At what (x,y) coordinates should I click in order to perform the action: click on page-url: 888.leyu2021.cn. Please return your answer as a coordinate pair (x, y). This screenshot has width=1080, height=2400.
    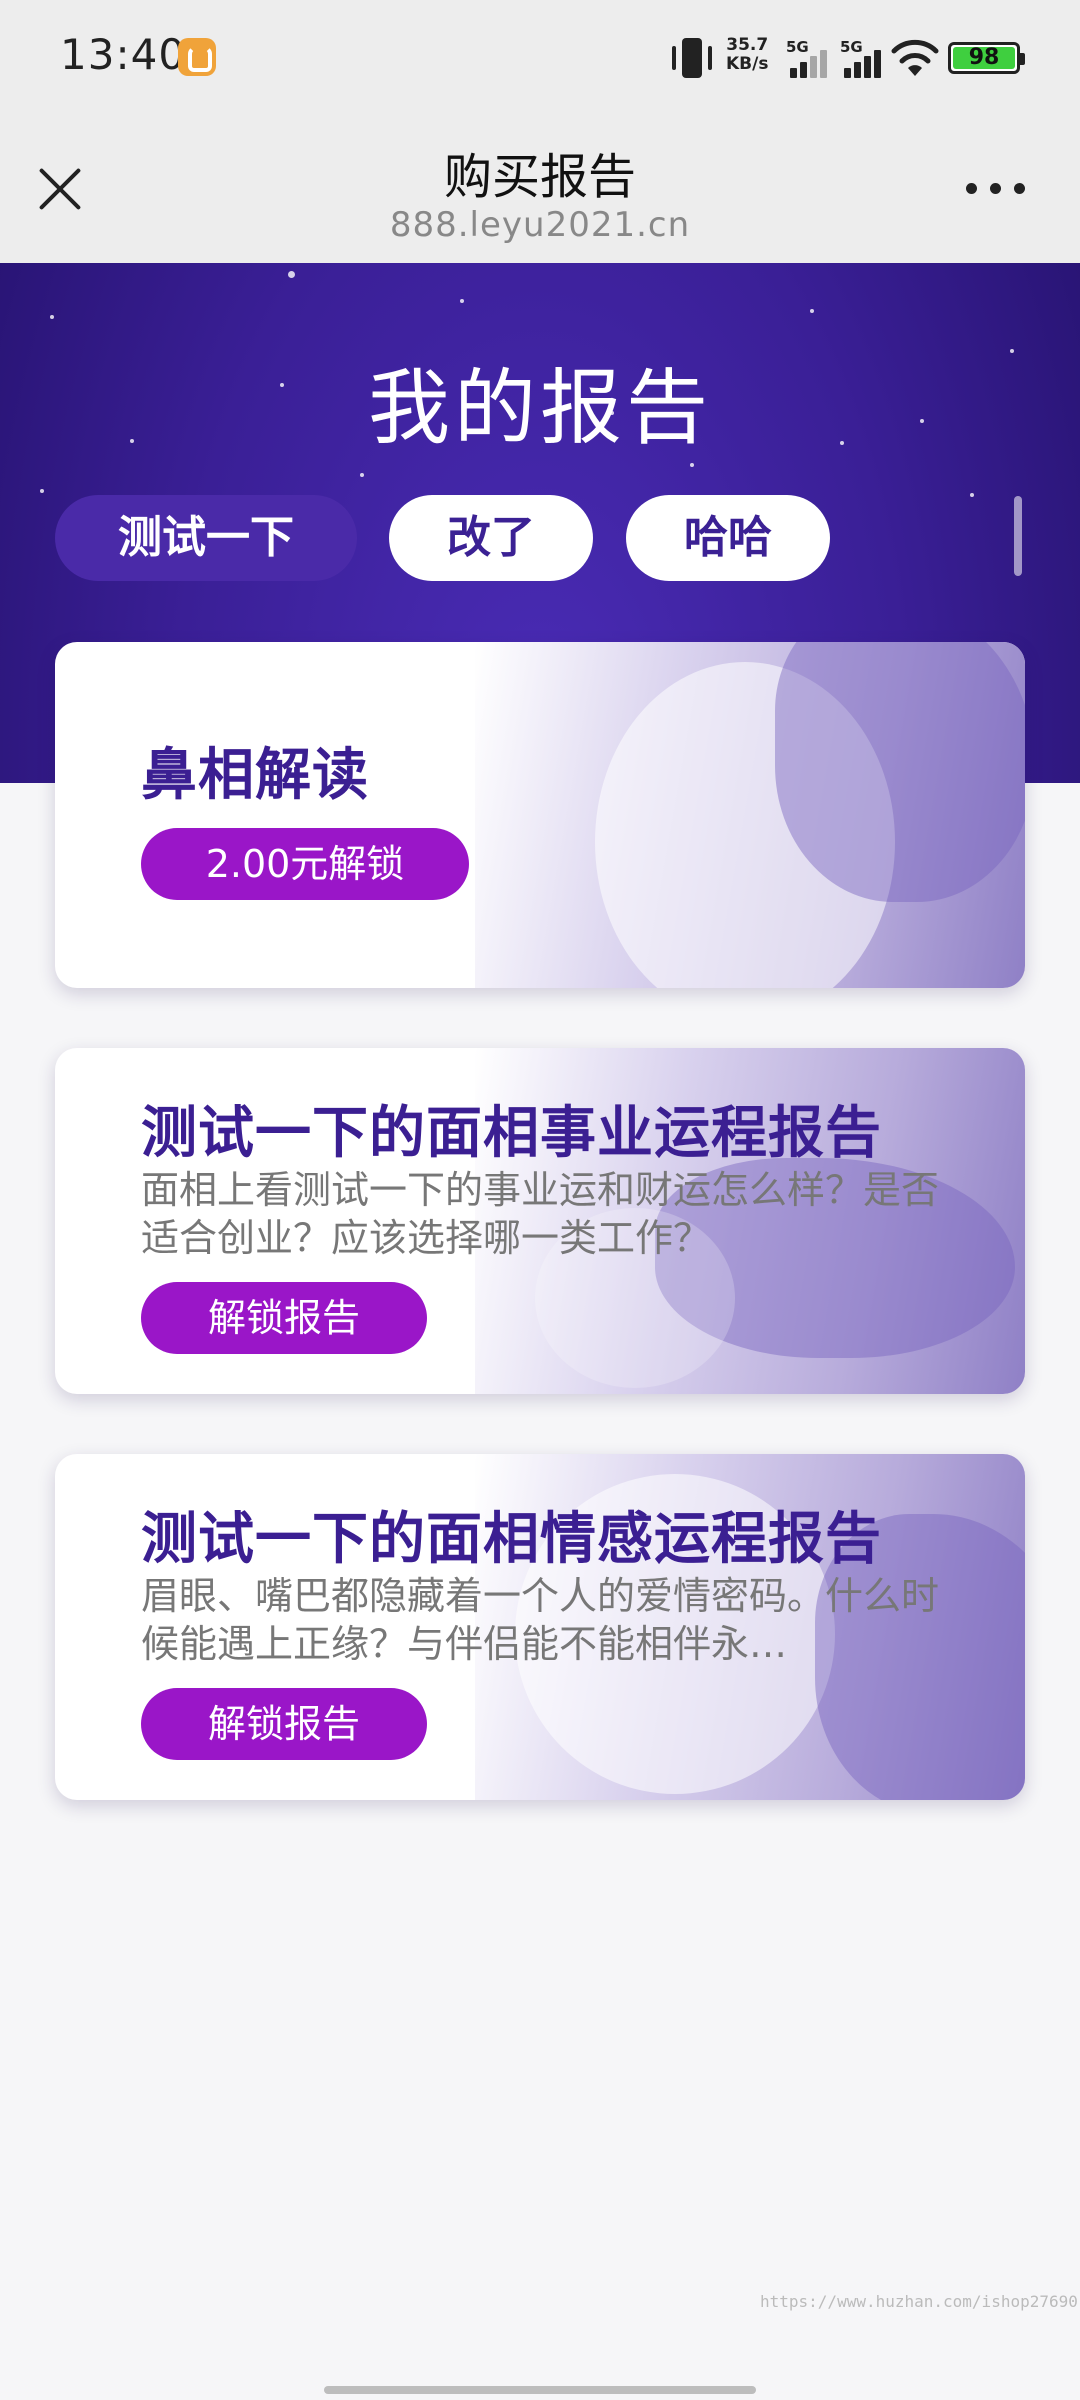
    Looking at the image, I should click on (540, 225).